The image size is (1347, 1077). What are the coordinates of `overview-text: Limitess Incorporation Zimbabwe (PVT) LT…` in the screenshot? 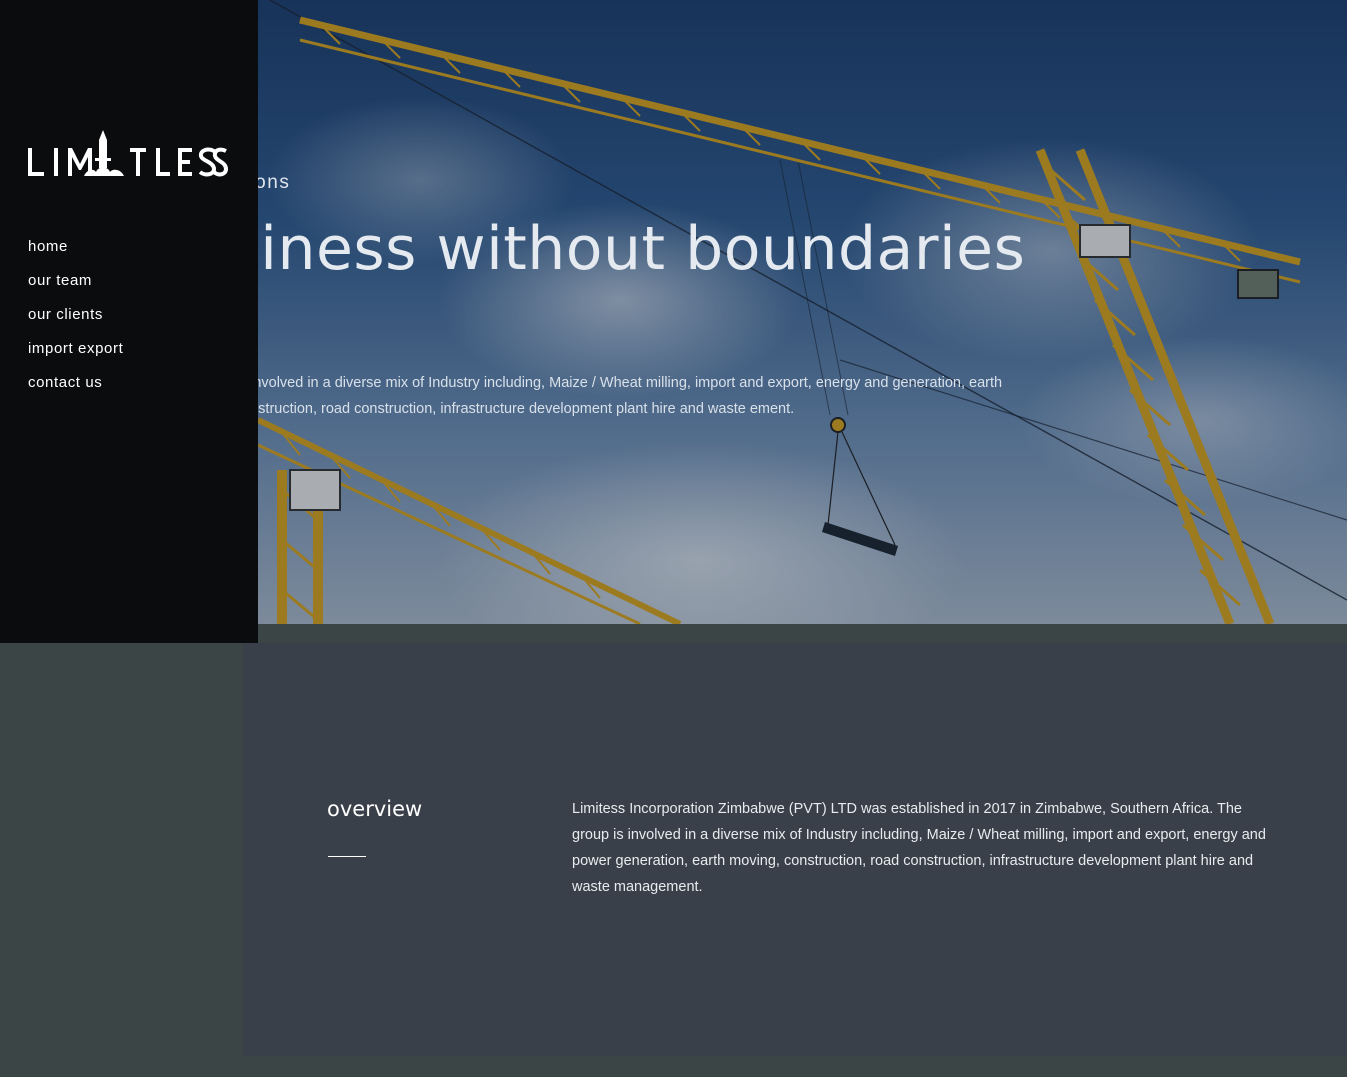 It's located at (919, 848).